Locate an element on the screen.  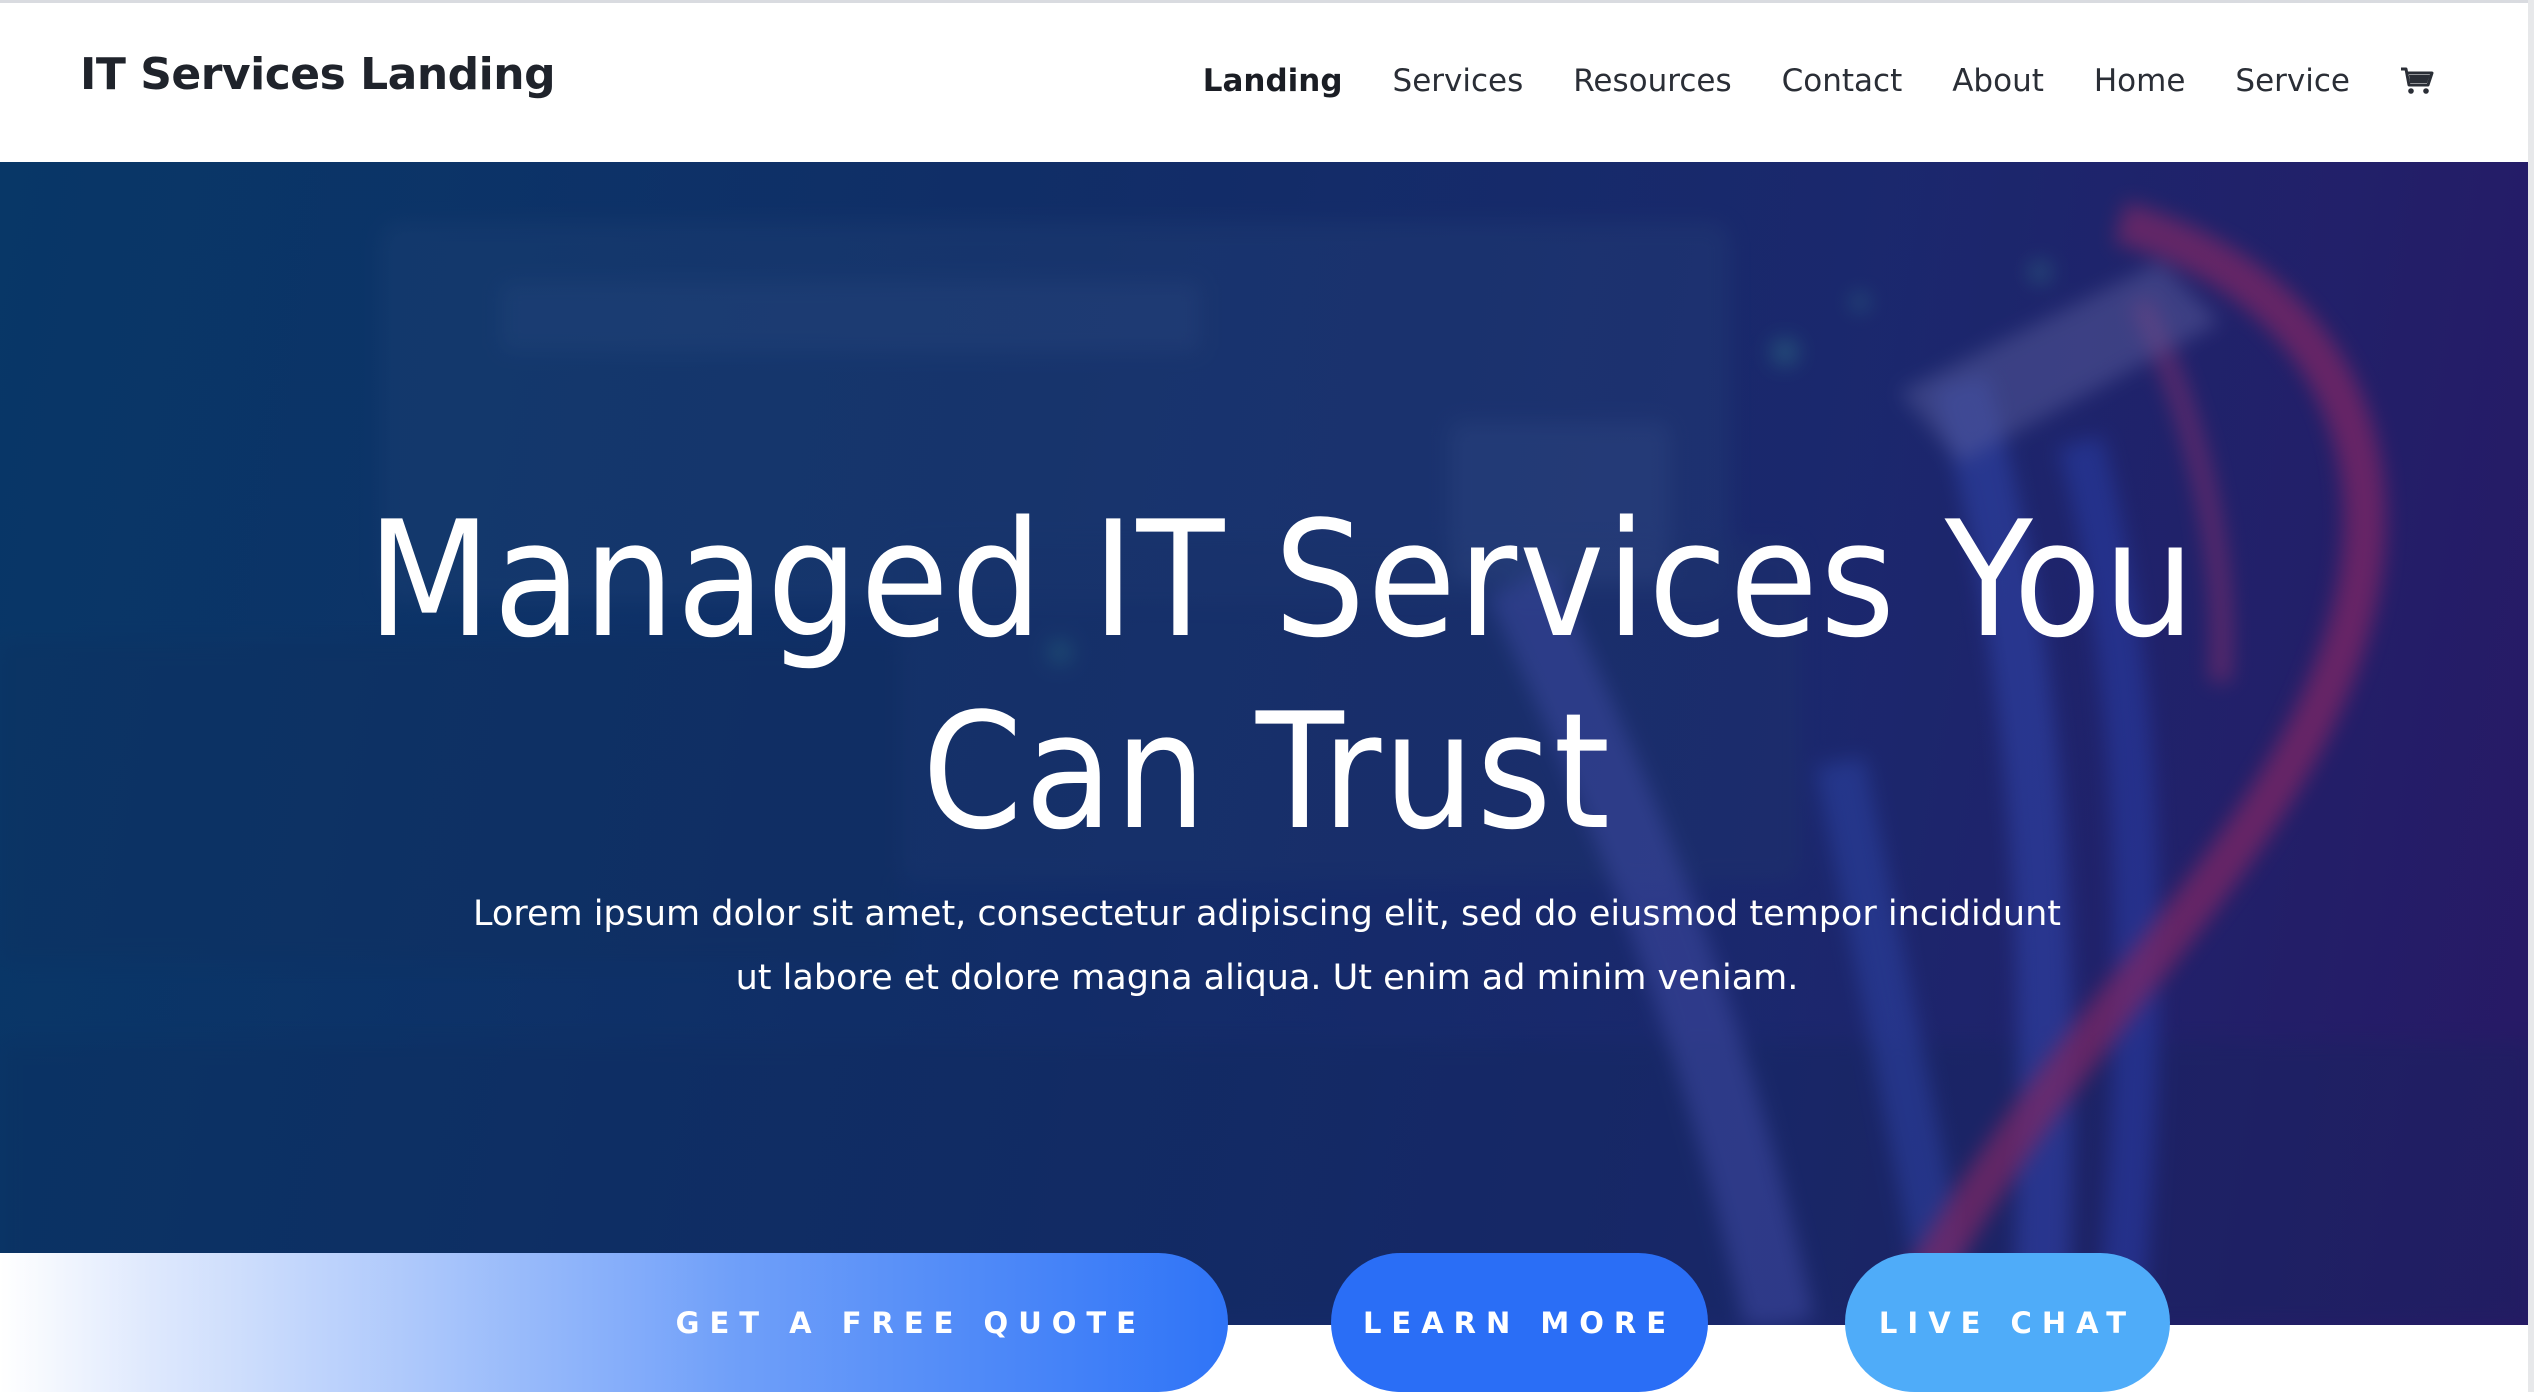
shopping-cart-icon is located at coordinates (2417, 81).